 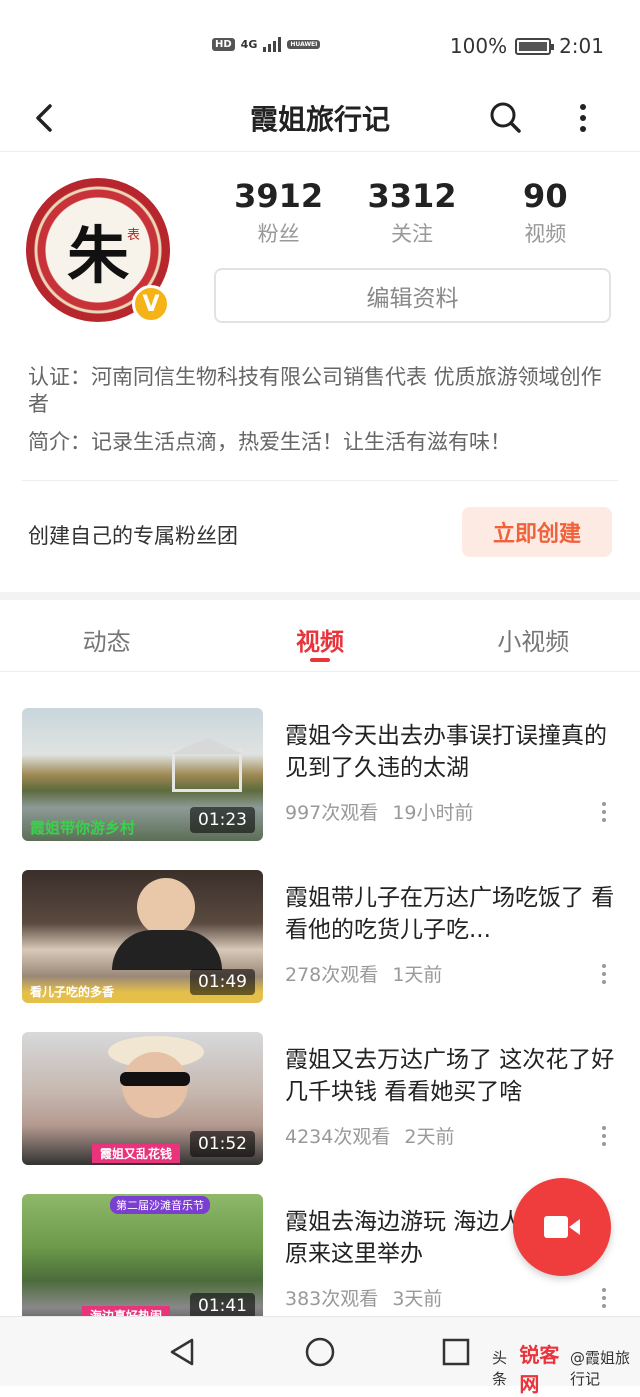 What do you see at coordinates (222, 1144) in the screenshot?
I see `video-duration: 01:52` at bounding box center [222, 1144].